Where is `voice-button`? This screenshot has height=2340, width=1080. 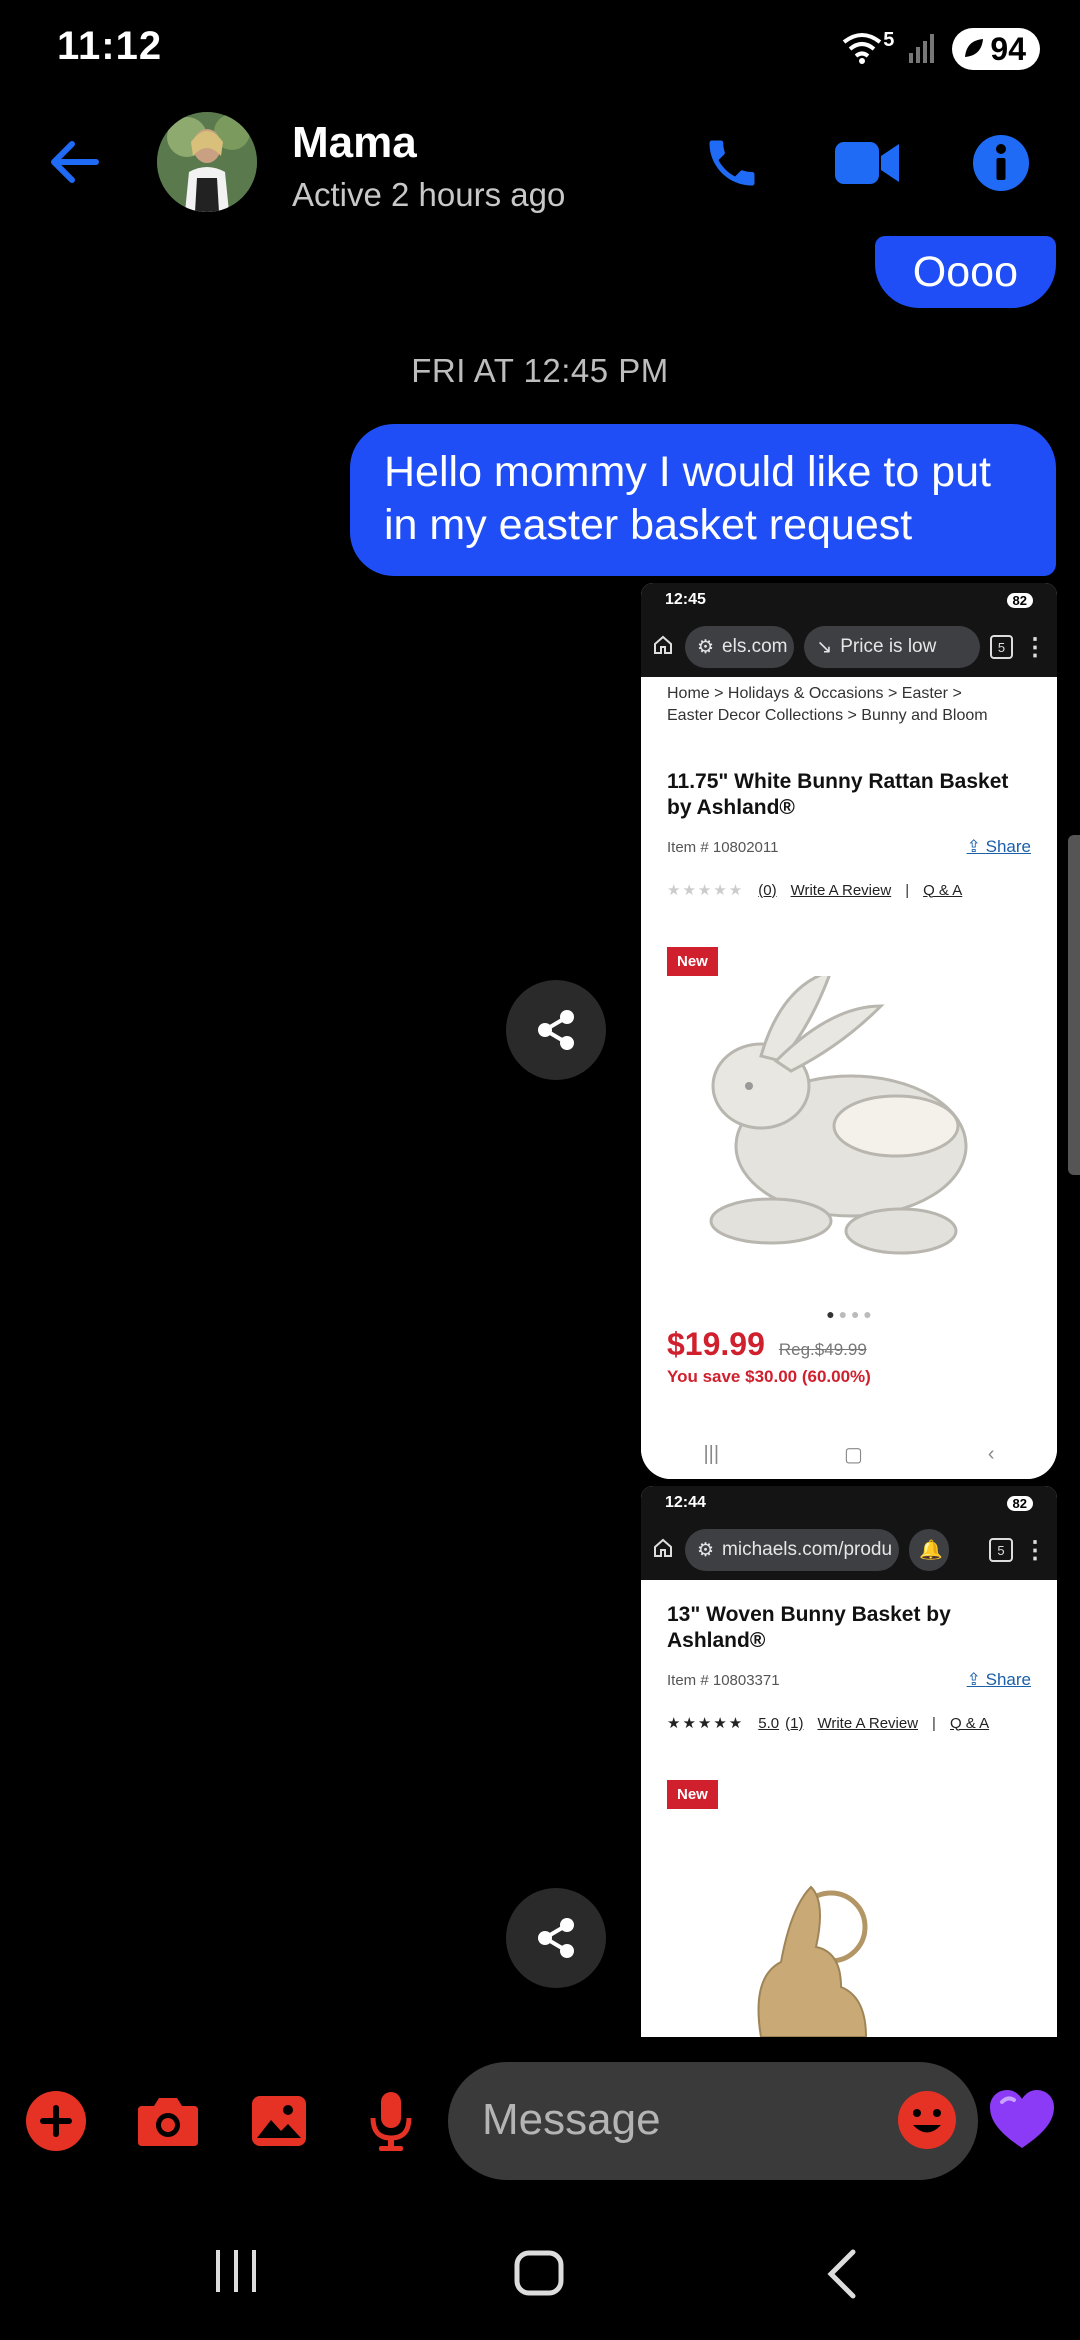
voice-button is located at coordinates (391, 2123).